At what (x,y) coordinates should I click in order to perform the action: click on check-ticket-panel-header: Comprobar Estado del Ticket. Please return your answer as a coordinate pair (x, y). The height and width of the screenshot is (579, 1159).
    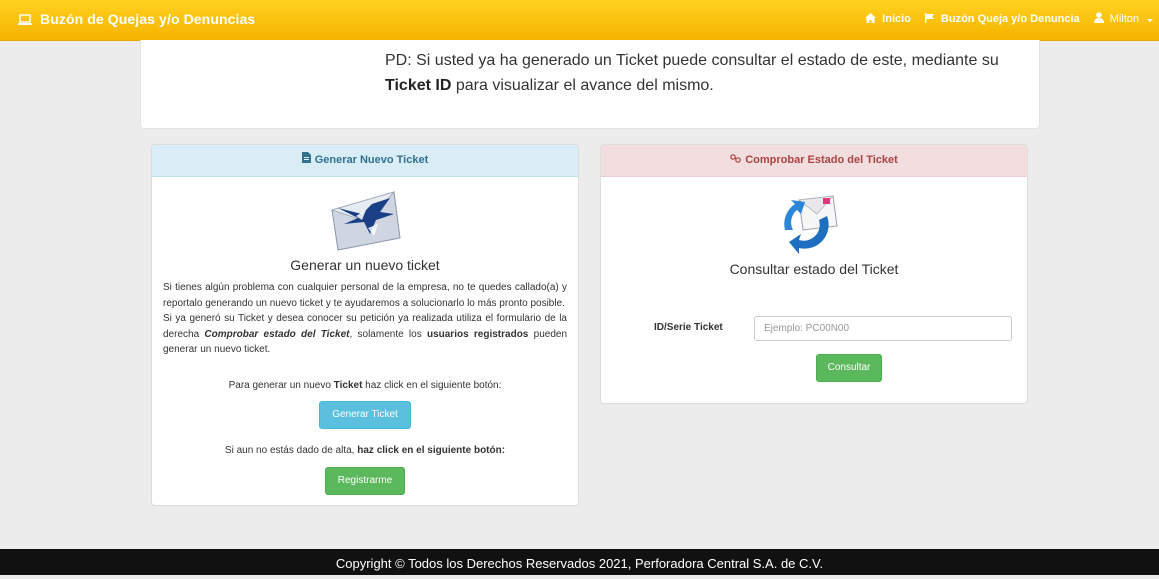
    Looking at the image, I should click on (814, 161).